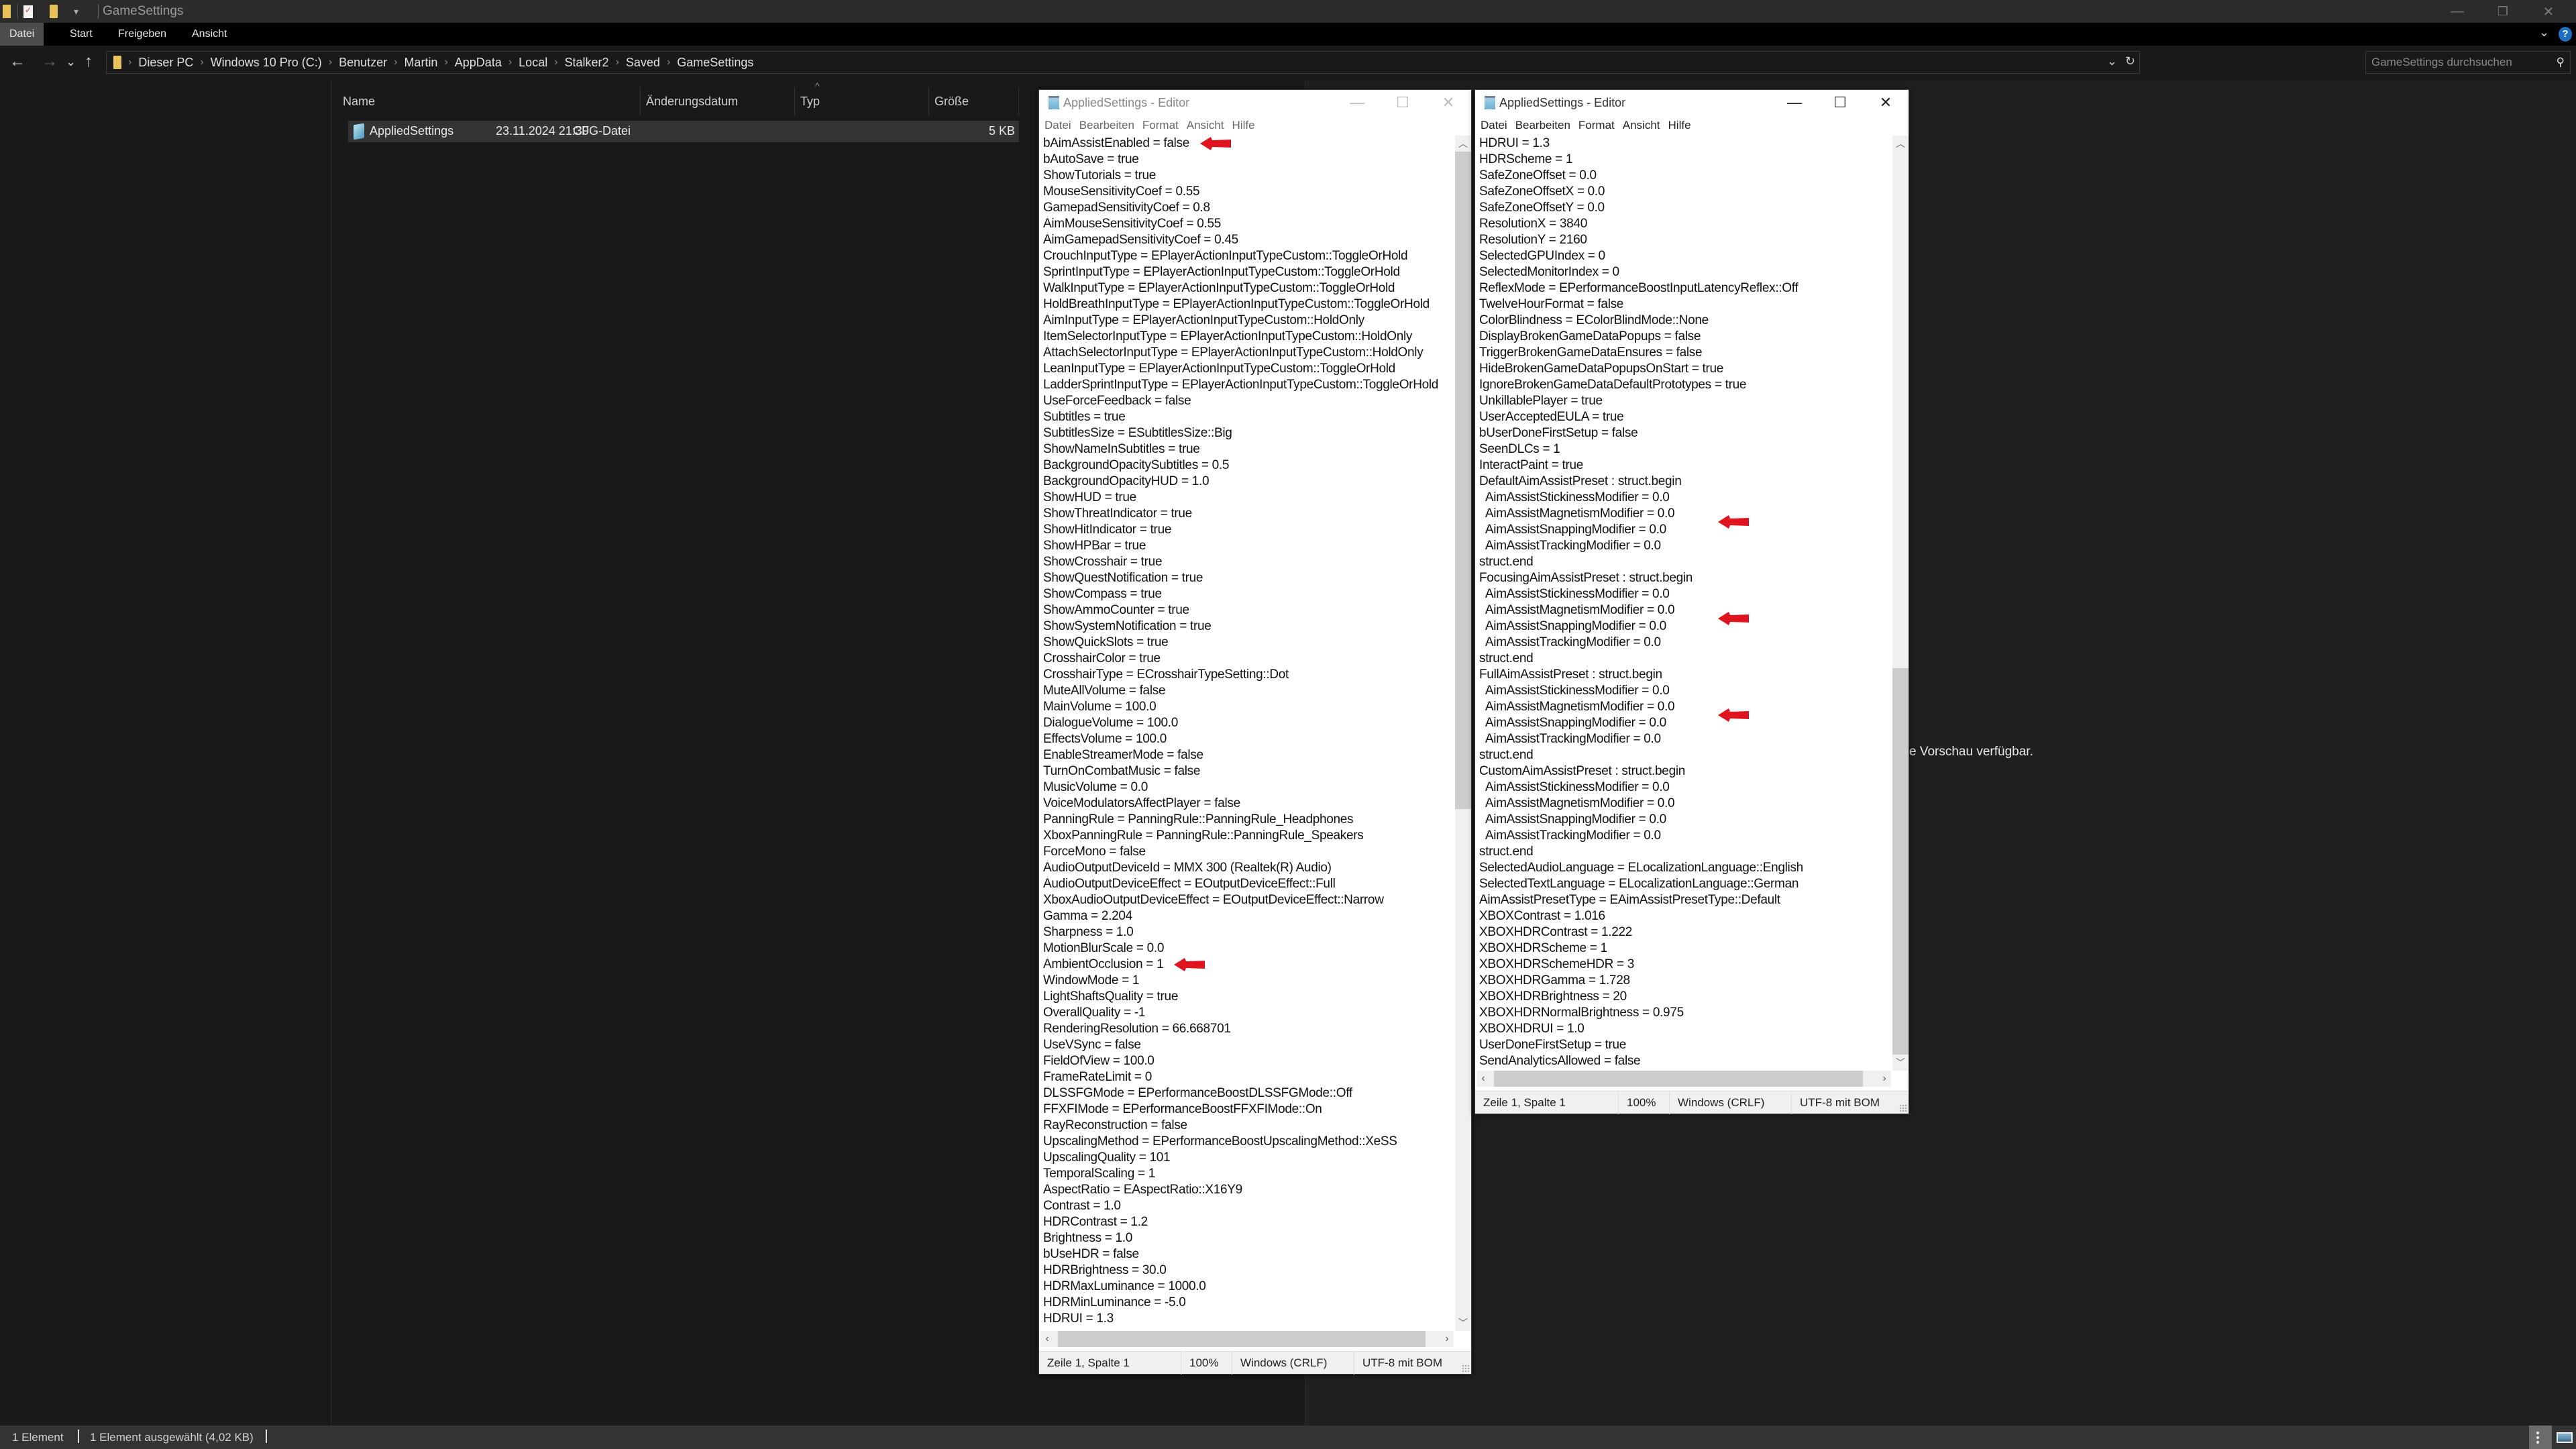 The width and height of the screenshot is (2576, 1449). Describe the element at coordinates (1532, 1029) in the screenshot. I see `text-line: XBOXHDRUI = 1.0` at that location.